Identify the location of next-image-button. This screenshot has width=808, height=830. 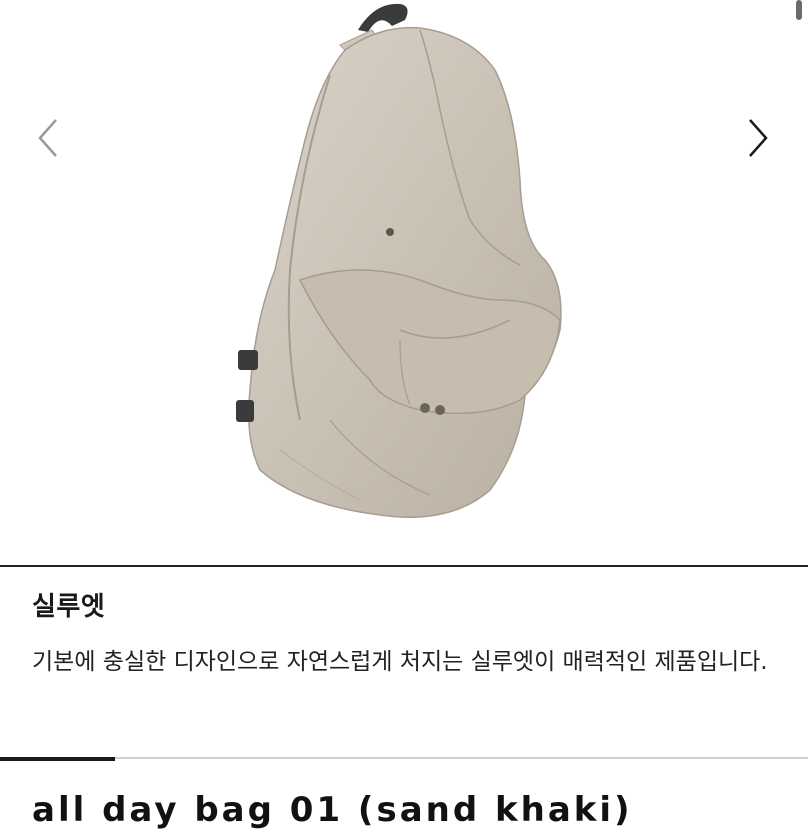
(758, 138).